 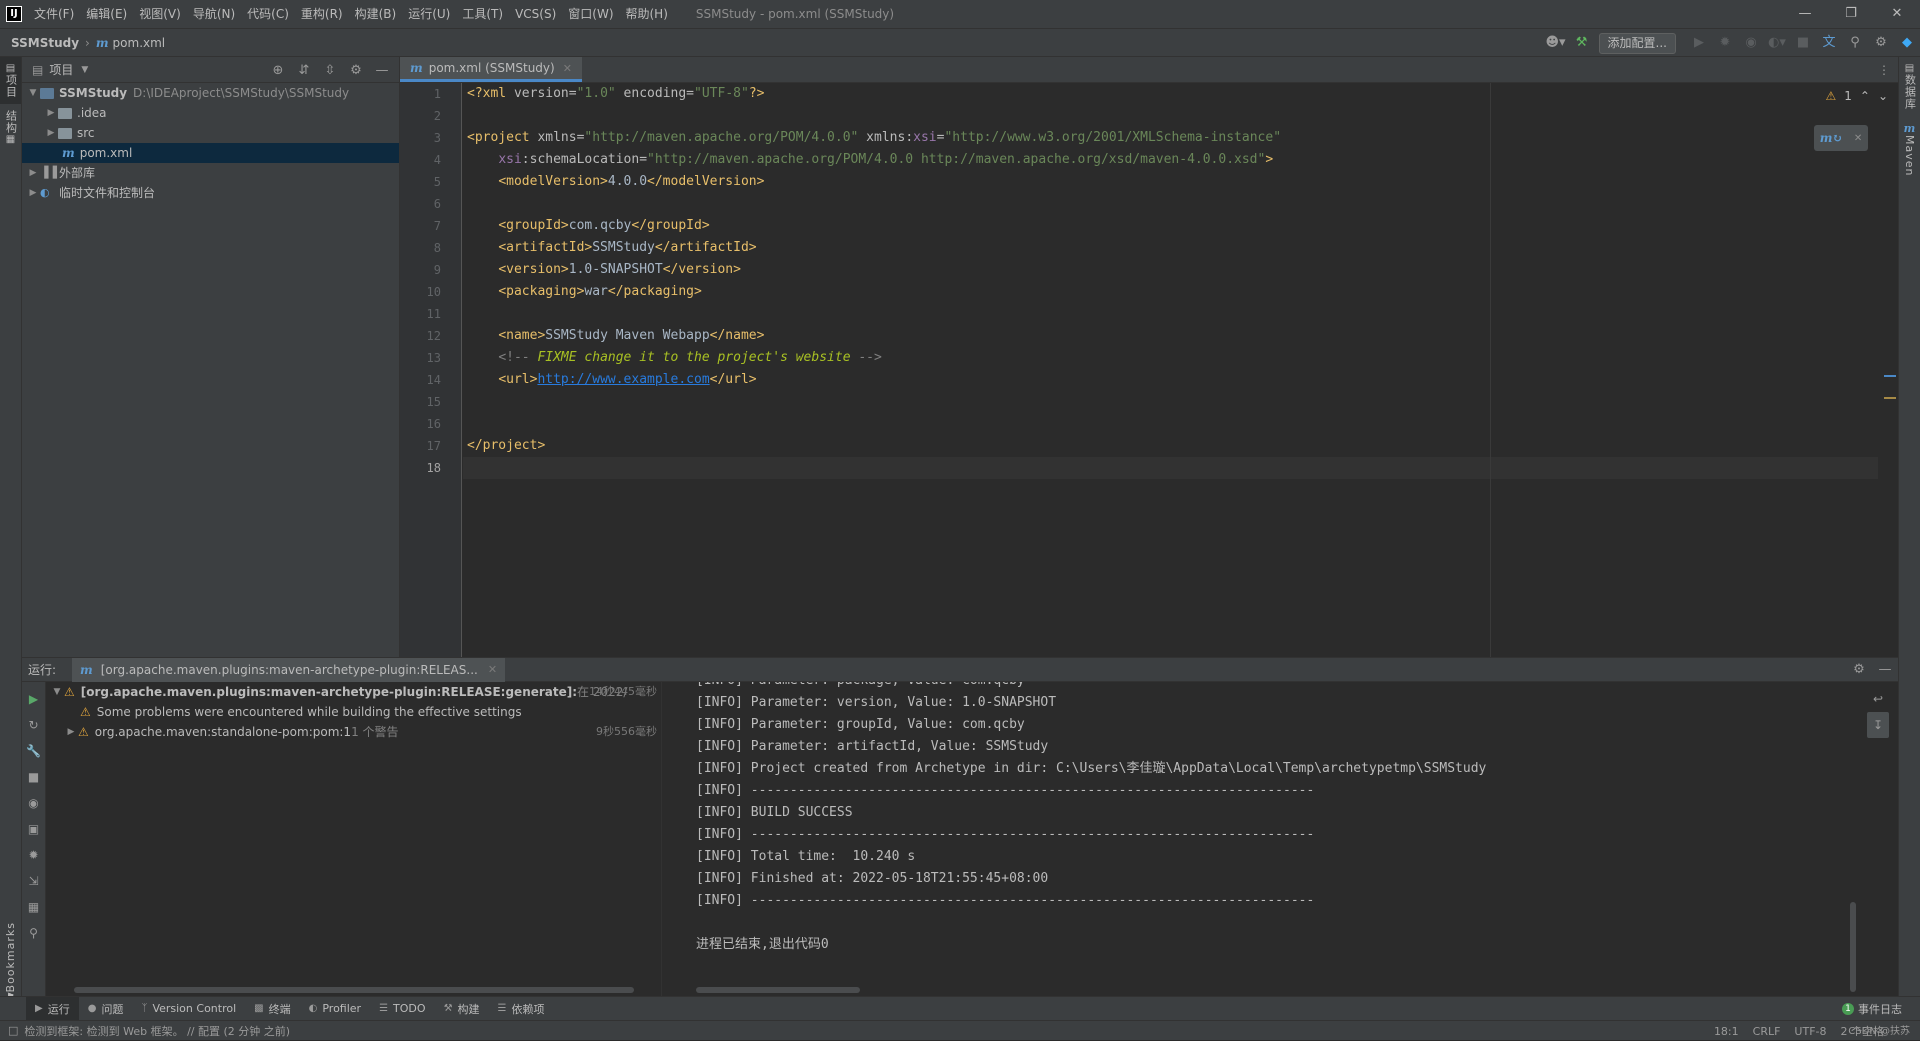 What do you see at coordinates (34, 907) in the screenshot?
I see `layout-icon: ▦` at bounding box center [34, 907].